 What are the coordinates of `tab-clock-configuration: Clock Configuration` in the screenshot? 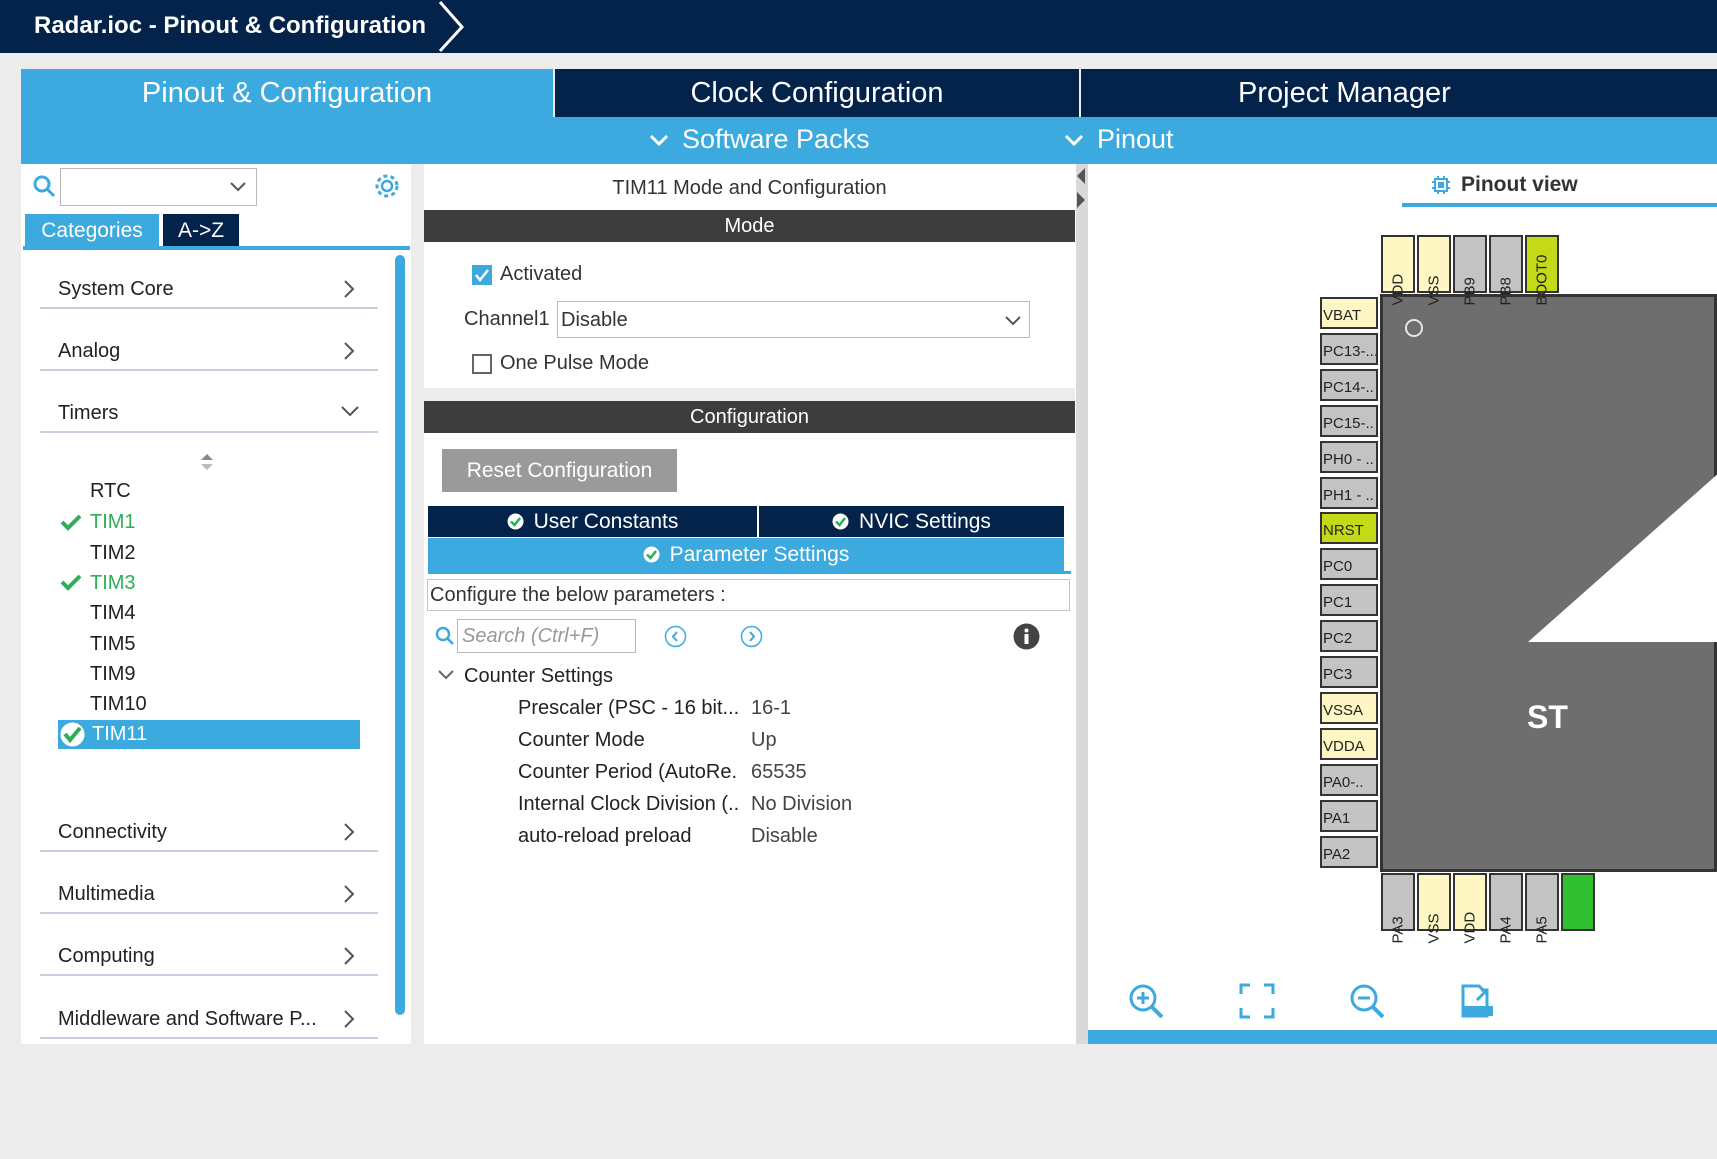 It's located at (817, 93).